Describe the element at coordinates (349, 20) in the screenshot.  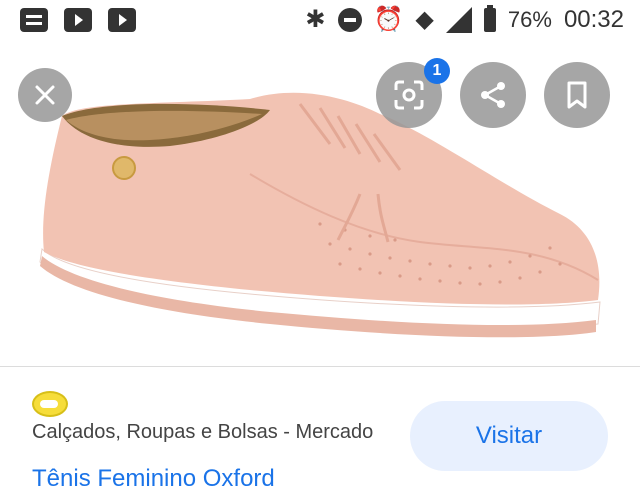
I see `do-not-disturb-icon` at that location.